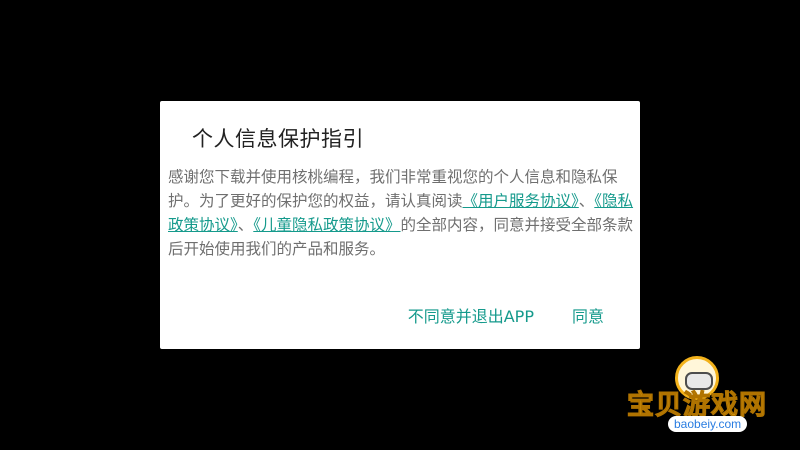 The height and width of the screenshot is (450, 800). What do you see at coordinates (278, 139) in the screenshot?
I see `dialog-title: 个人信息保护指引` at bounding box center [278, 139].